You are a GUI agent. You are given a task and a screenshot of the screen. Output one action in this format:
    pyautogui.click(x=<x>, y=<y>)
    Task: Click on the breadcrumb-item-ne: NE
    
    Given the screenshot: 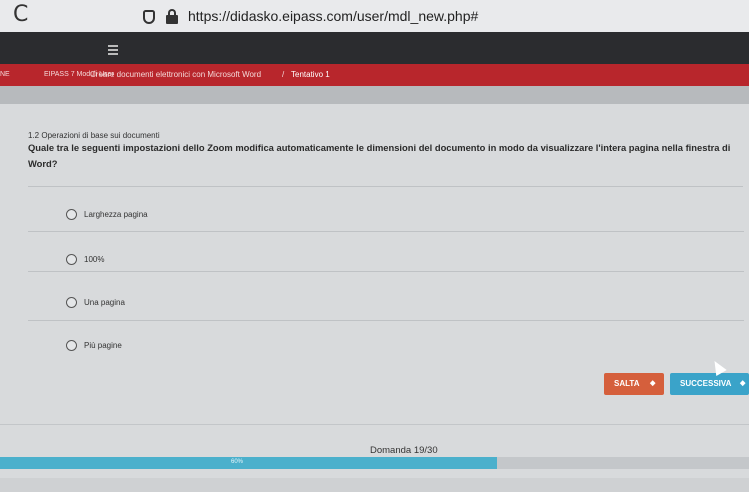 What is the action you would take?
    pyautogui.click(x=5, y=74)
    